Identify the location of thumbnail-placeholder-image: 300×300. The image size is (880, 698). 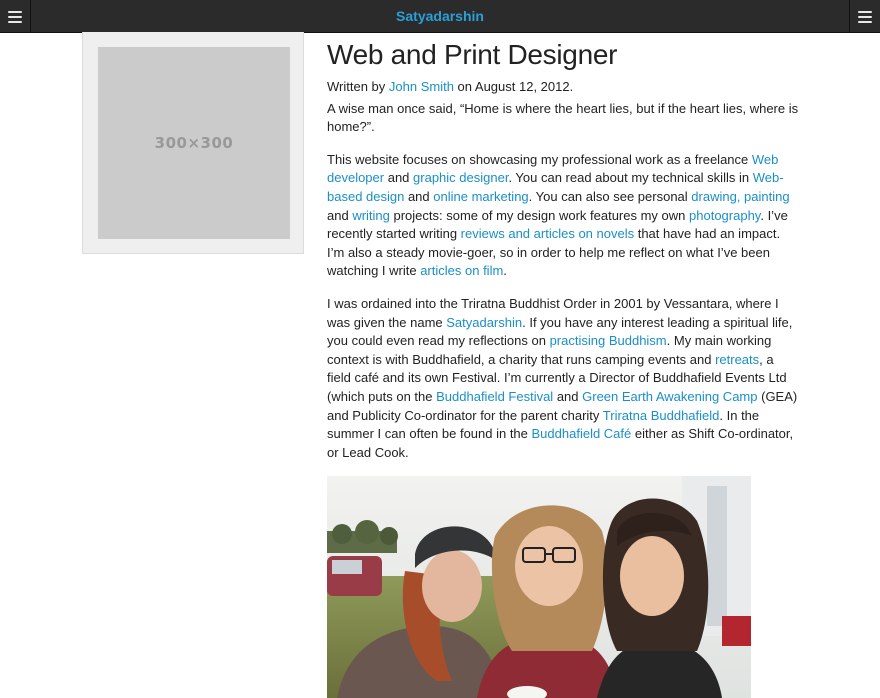
(194, 143).